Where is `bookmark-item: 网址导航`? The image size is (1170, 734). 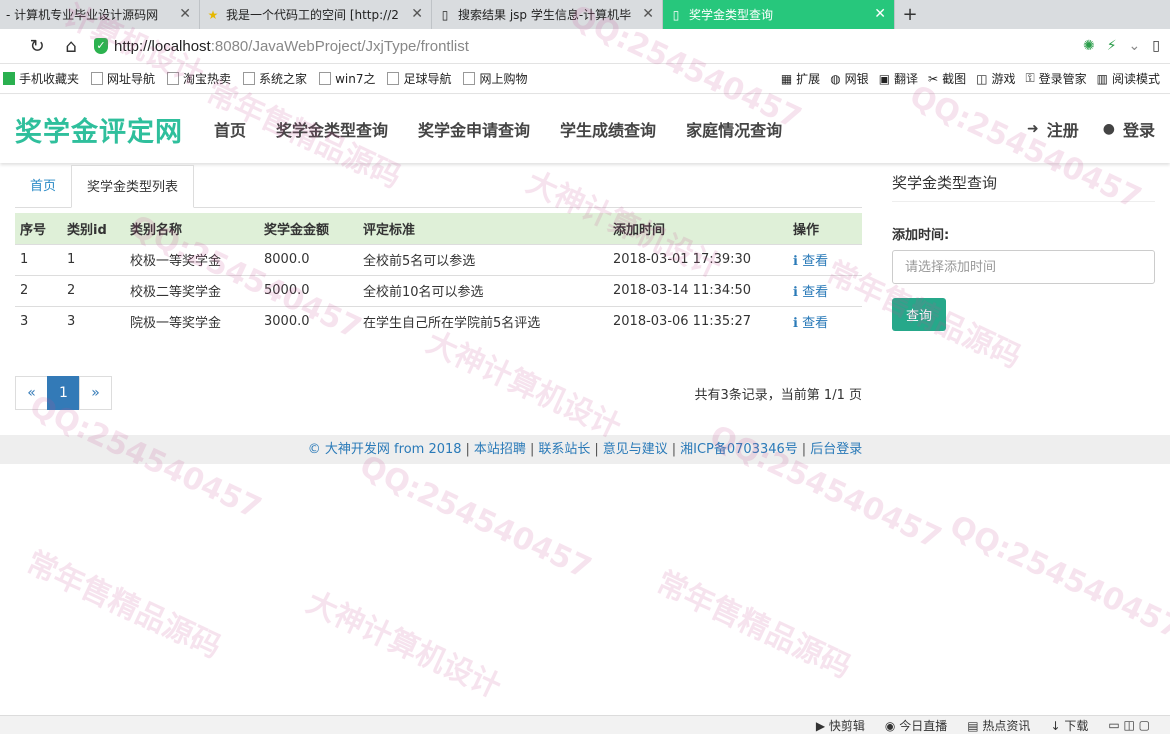 bookmark-item: 网址导航 is located at coordinates (123, 78).